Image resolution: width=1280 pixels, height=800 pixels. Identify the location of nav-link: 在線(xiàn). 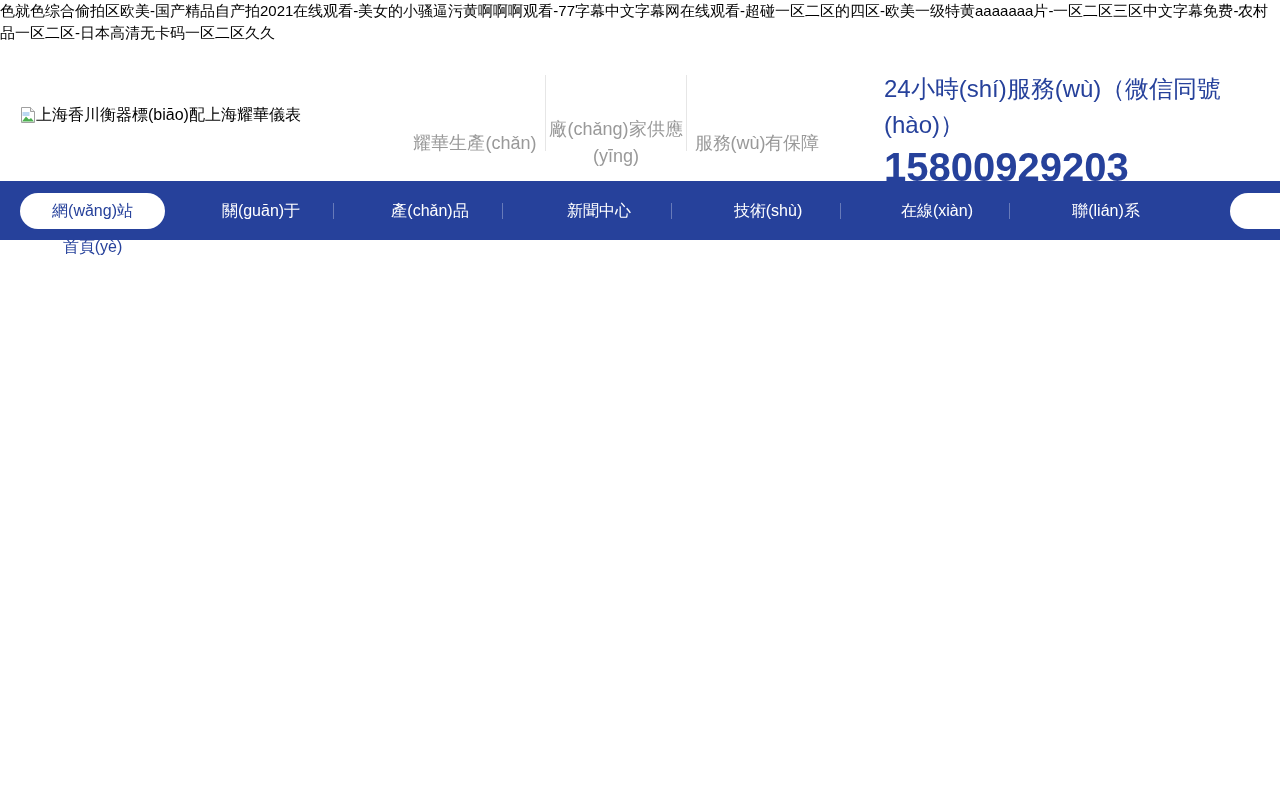
(937, 210).